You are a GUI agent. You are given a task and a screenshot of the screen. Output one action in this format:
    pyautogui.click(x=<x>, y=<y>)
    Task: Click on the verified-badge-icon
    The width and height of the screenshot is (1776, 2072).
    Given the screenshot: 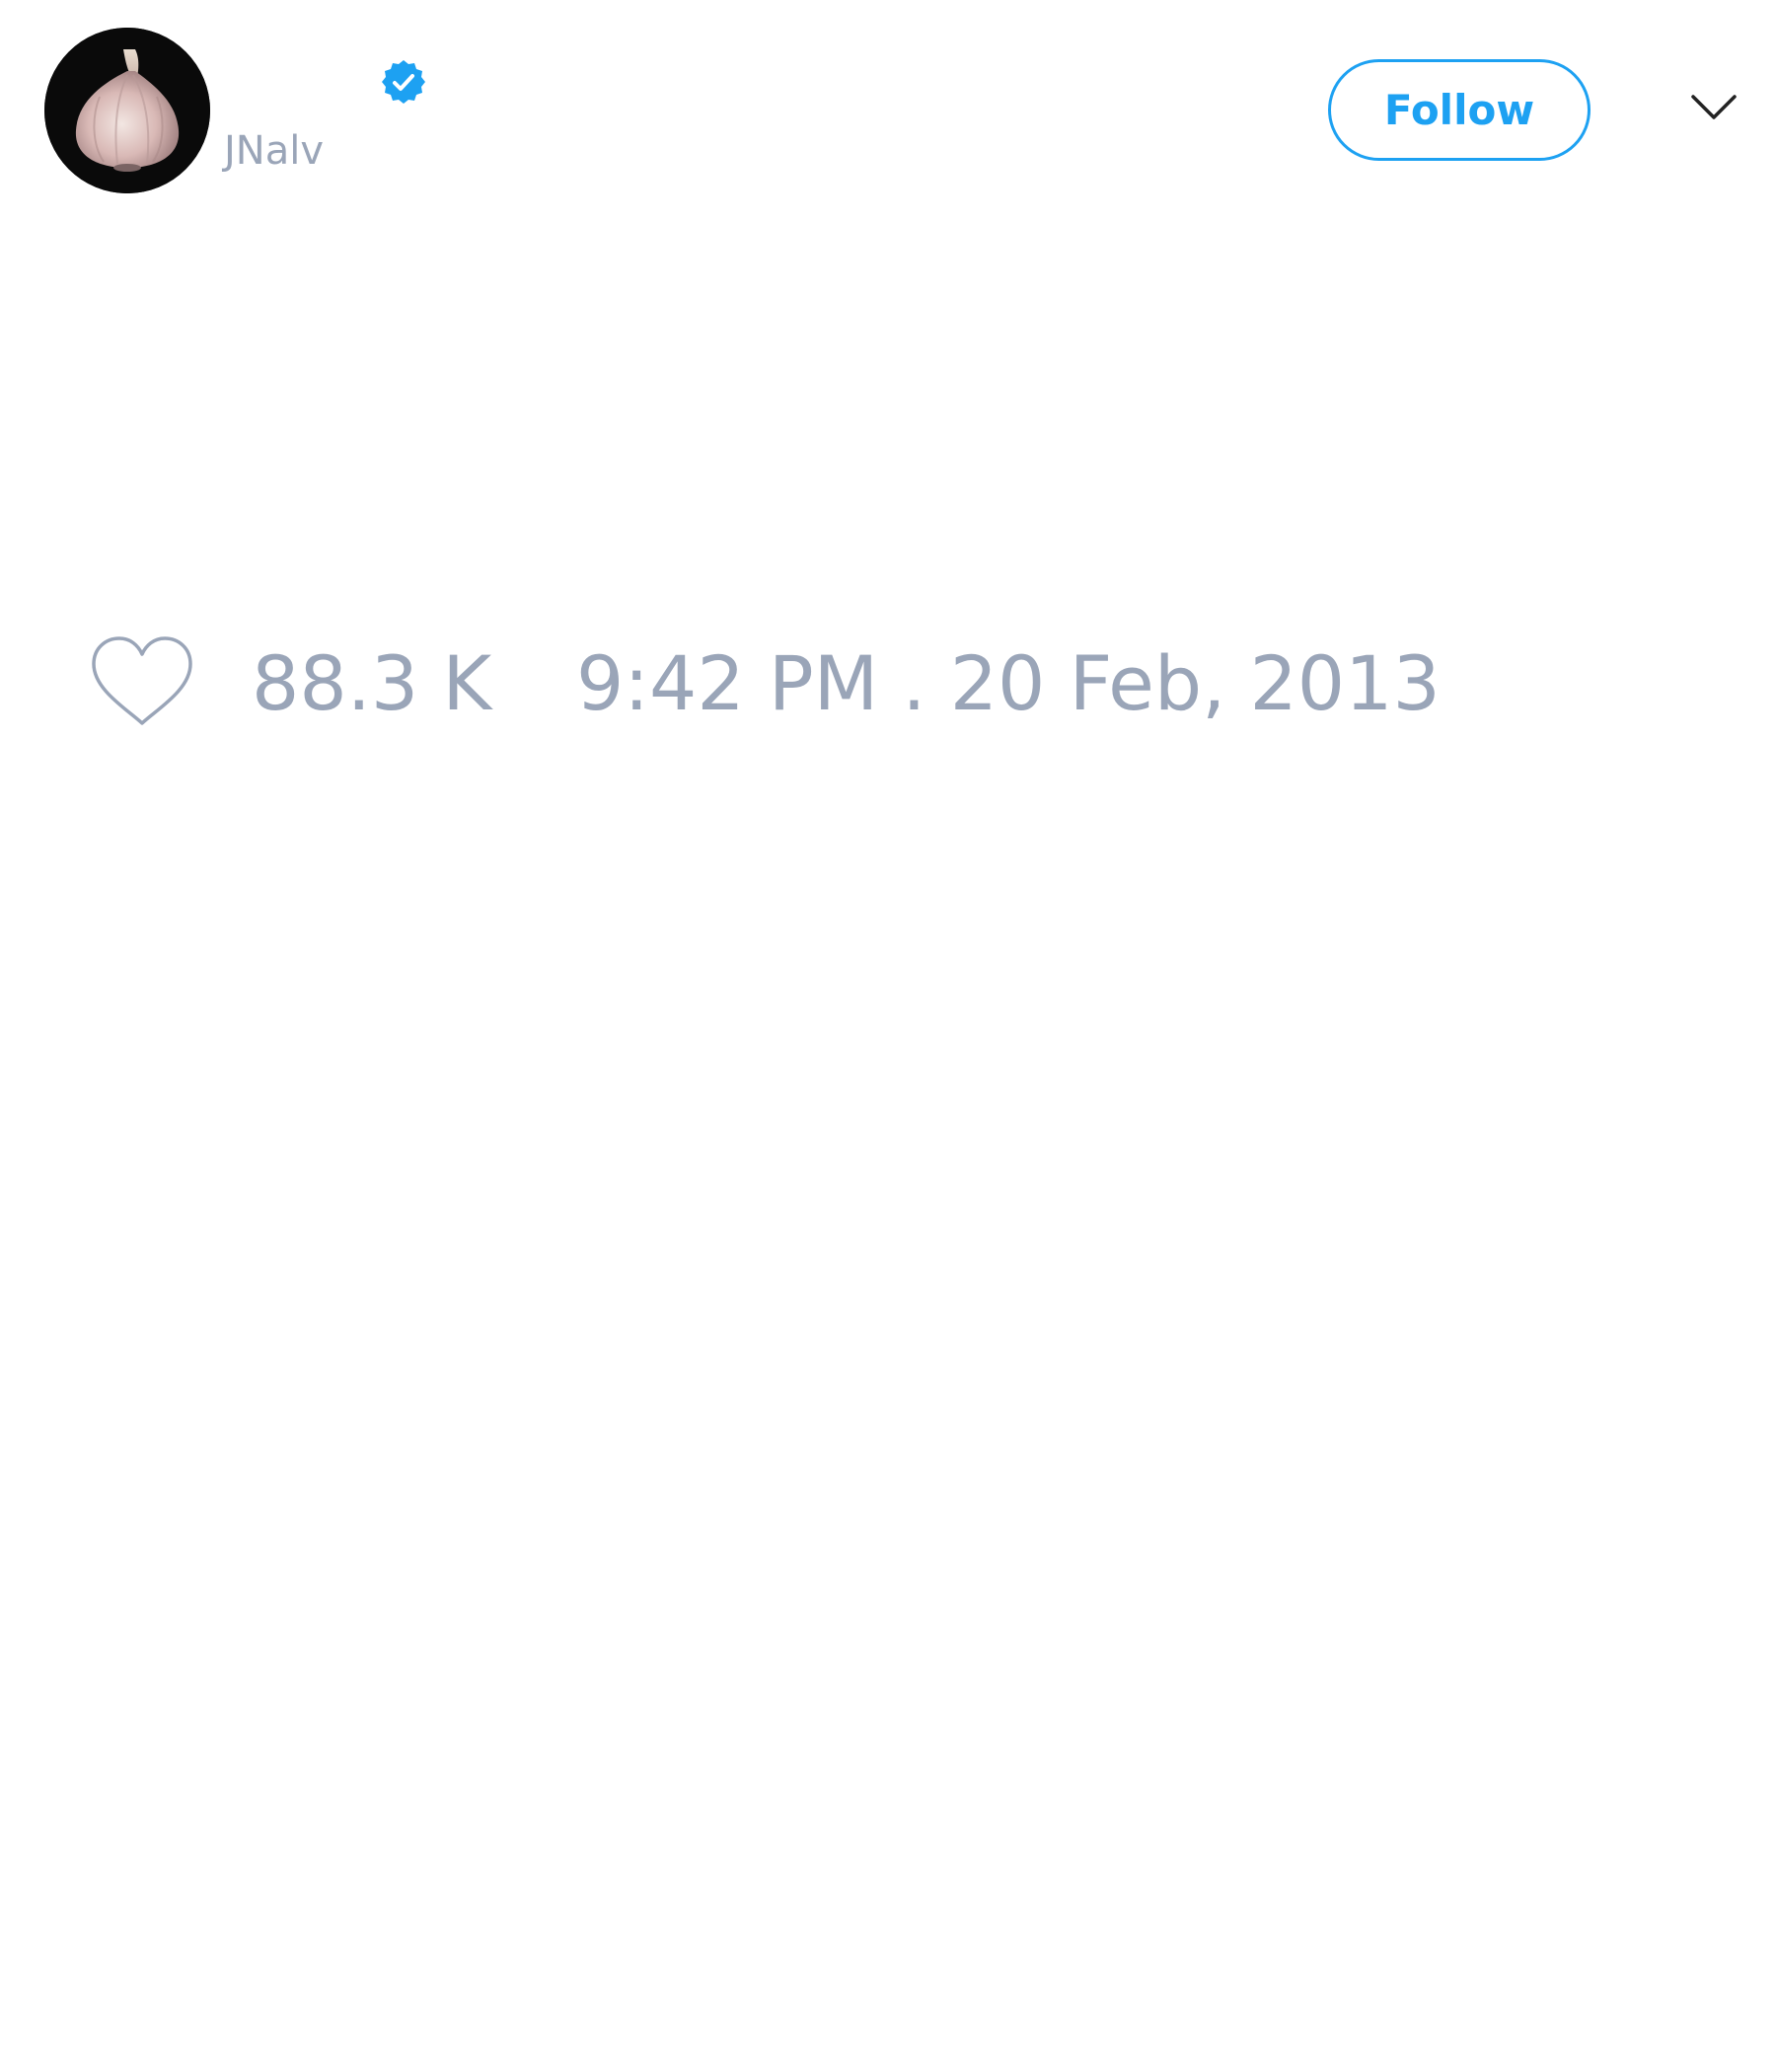 What is the action you would take?
    pyautogui.click(x=403, y=82)
    